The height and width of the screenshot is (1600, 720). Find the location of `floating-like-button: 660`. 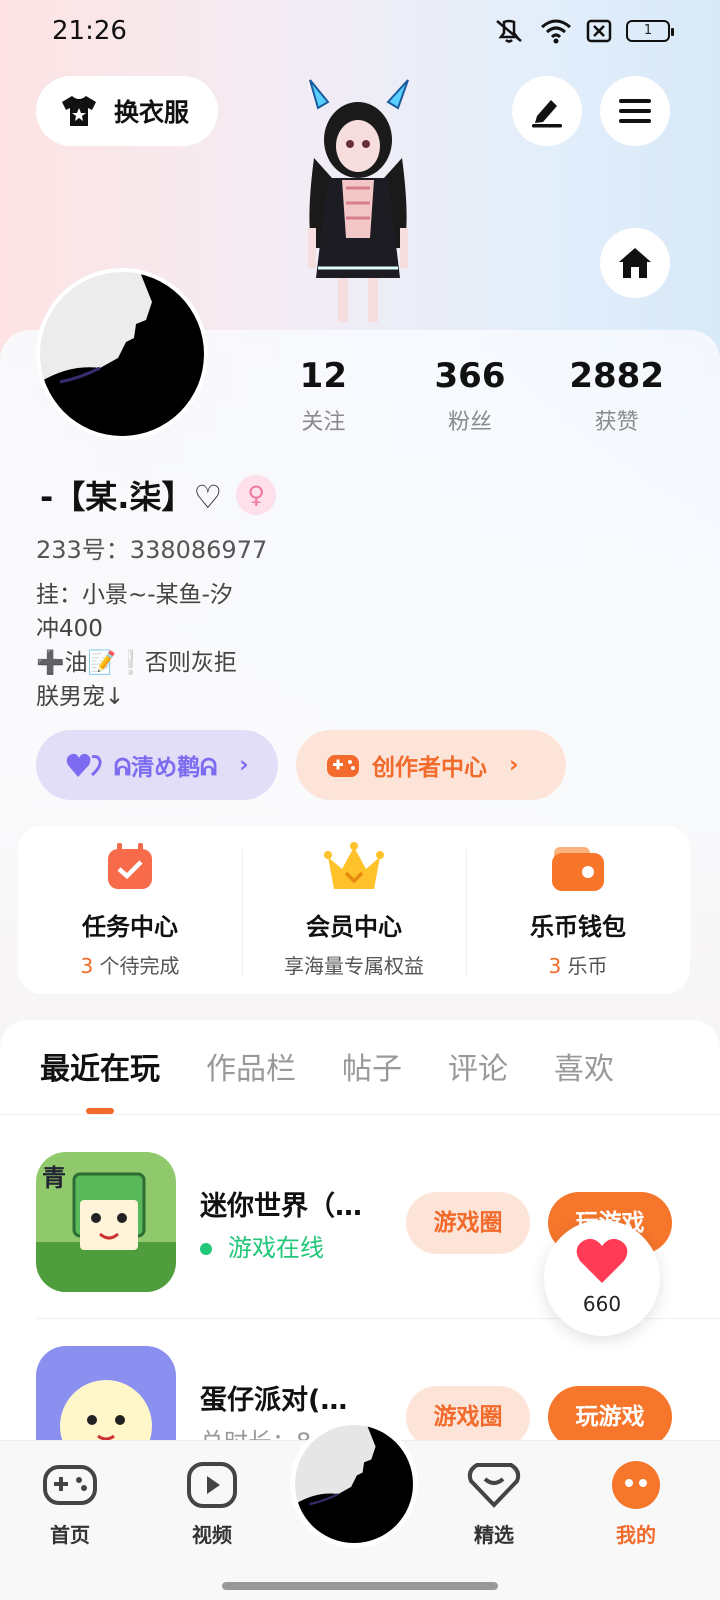

floating-like-button: 660 is located at coordinates (602, 1278).